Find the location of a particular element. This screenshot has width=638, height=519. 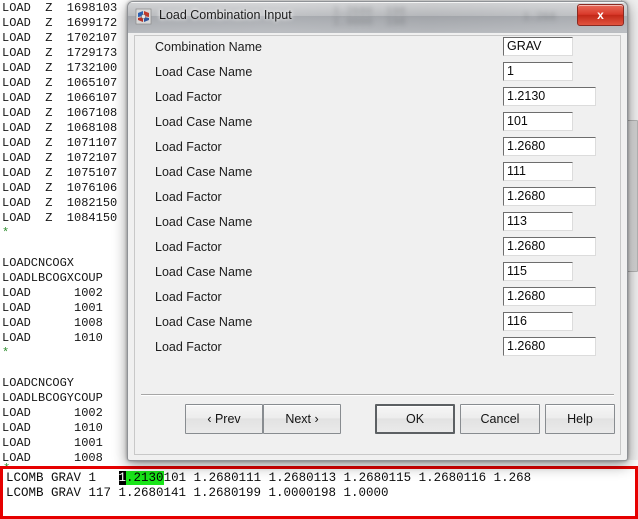

editor-line: LOADLBCOGYCOUP is located at coordinates (52, 398).